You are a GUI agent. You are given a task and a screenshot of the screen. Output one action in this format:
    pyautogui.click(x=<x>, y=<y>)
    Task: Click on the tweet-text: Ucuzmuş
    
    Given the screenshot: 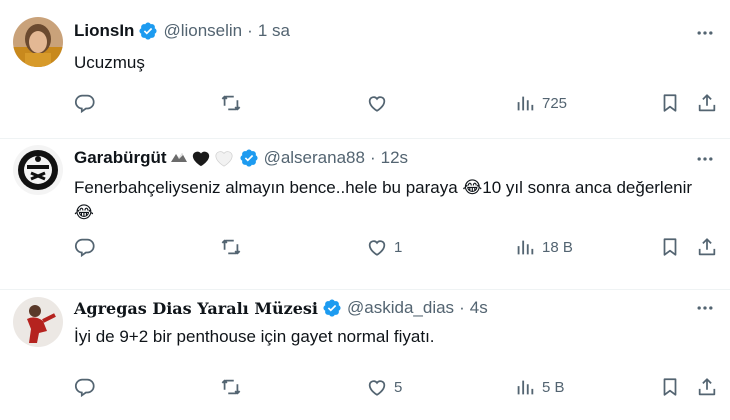 What is the action you would take?
    pyautogui.click(x=109, y=62)
    